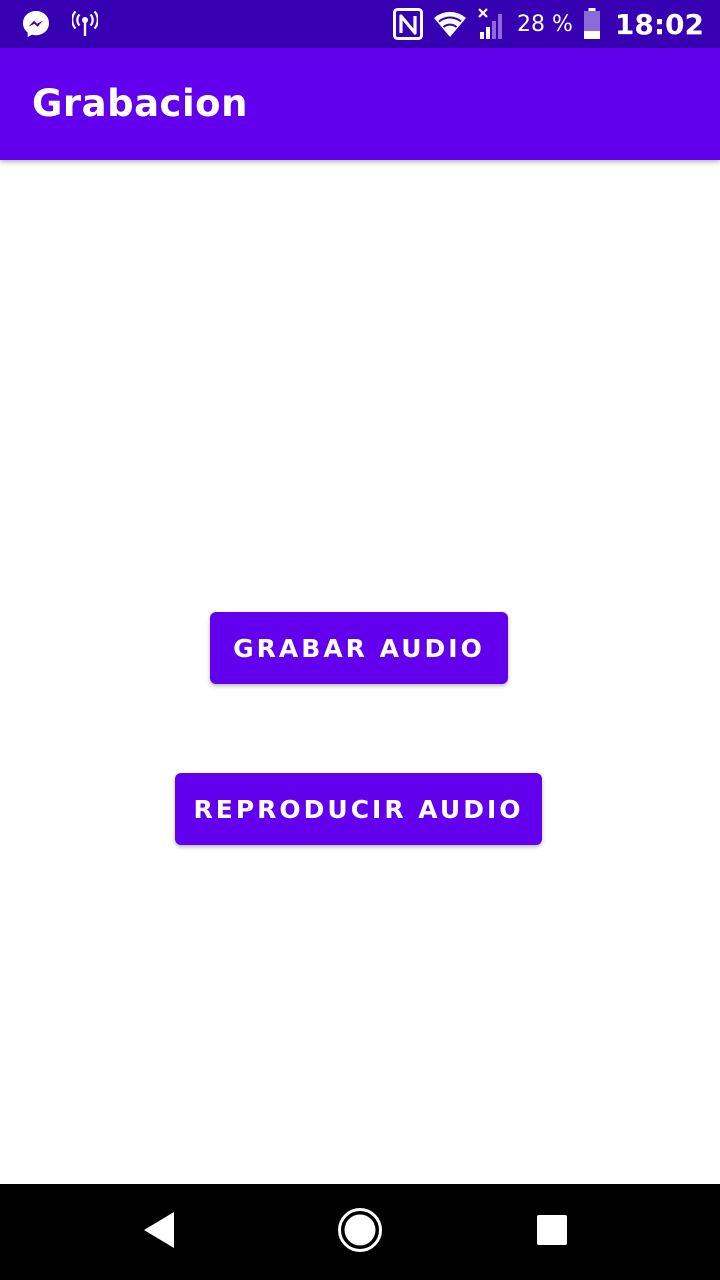 The height and width of the screenshot is (1280, 720). I want to click on status-left-icons, so click(59, 24).